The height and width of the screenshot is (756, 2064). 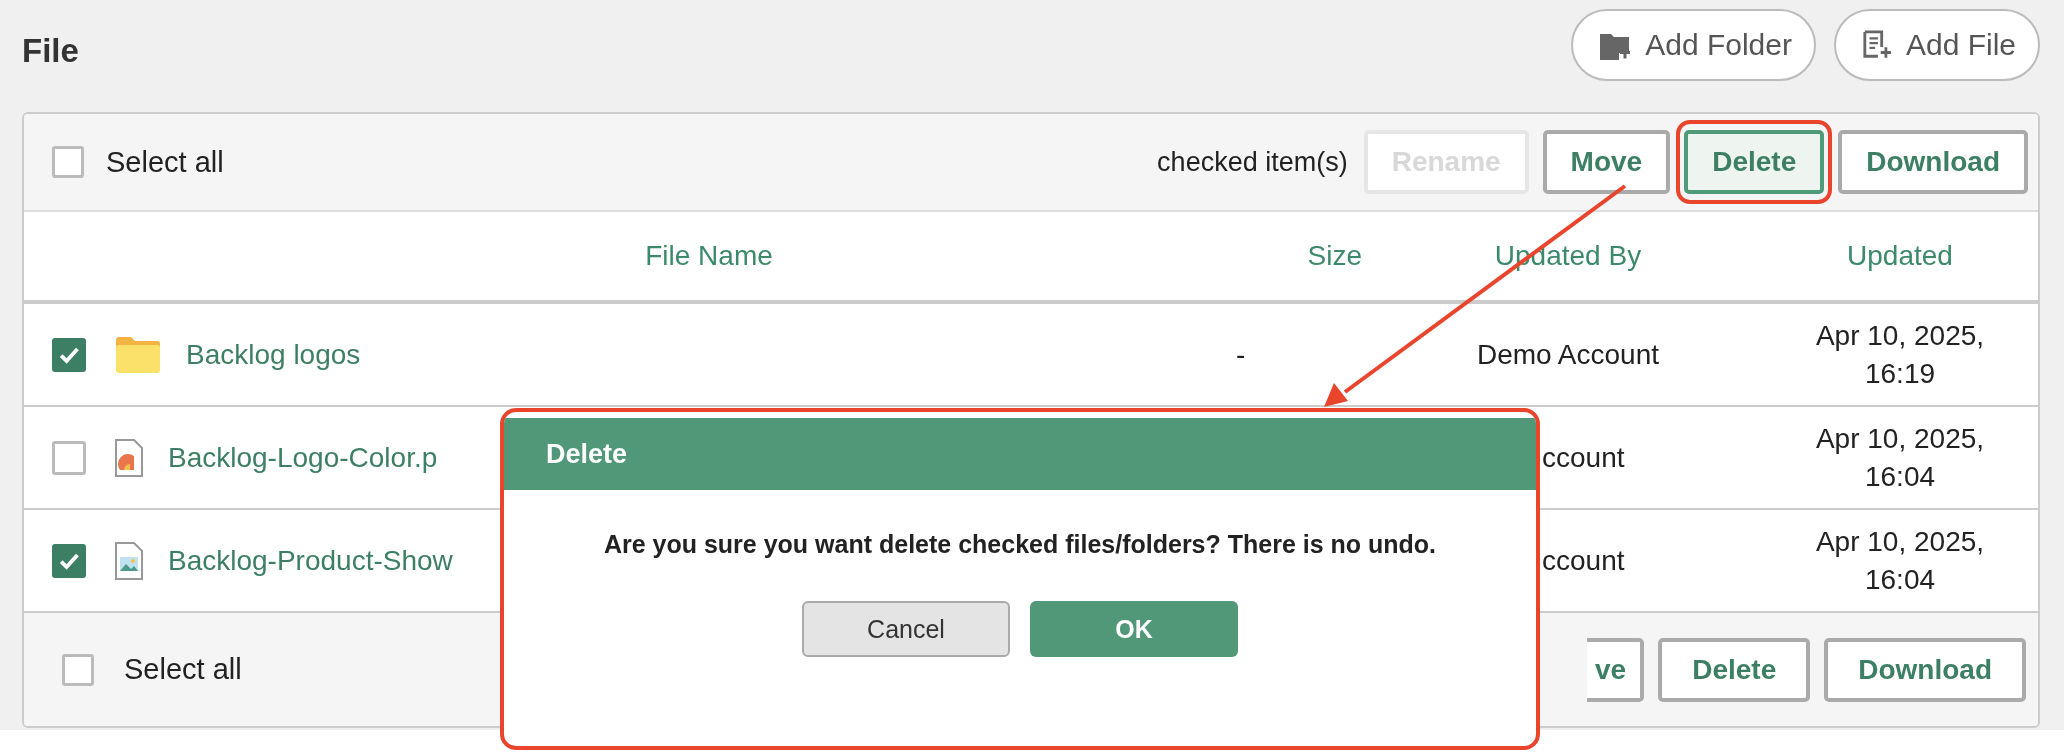 I want to click on document-plus-icon, so click(x=1876, y=45).